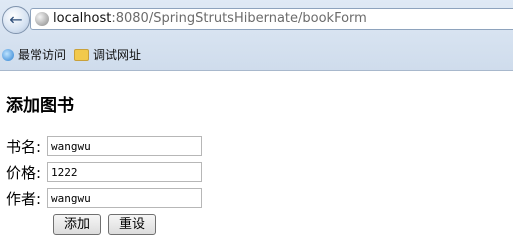 Image resolution: width=513 pixels, height=252 pixels. I want to click on ie-icon, so click(8, 54).